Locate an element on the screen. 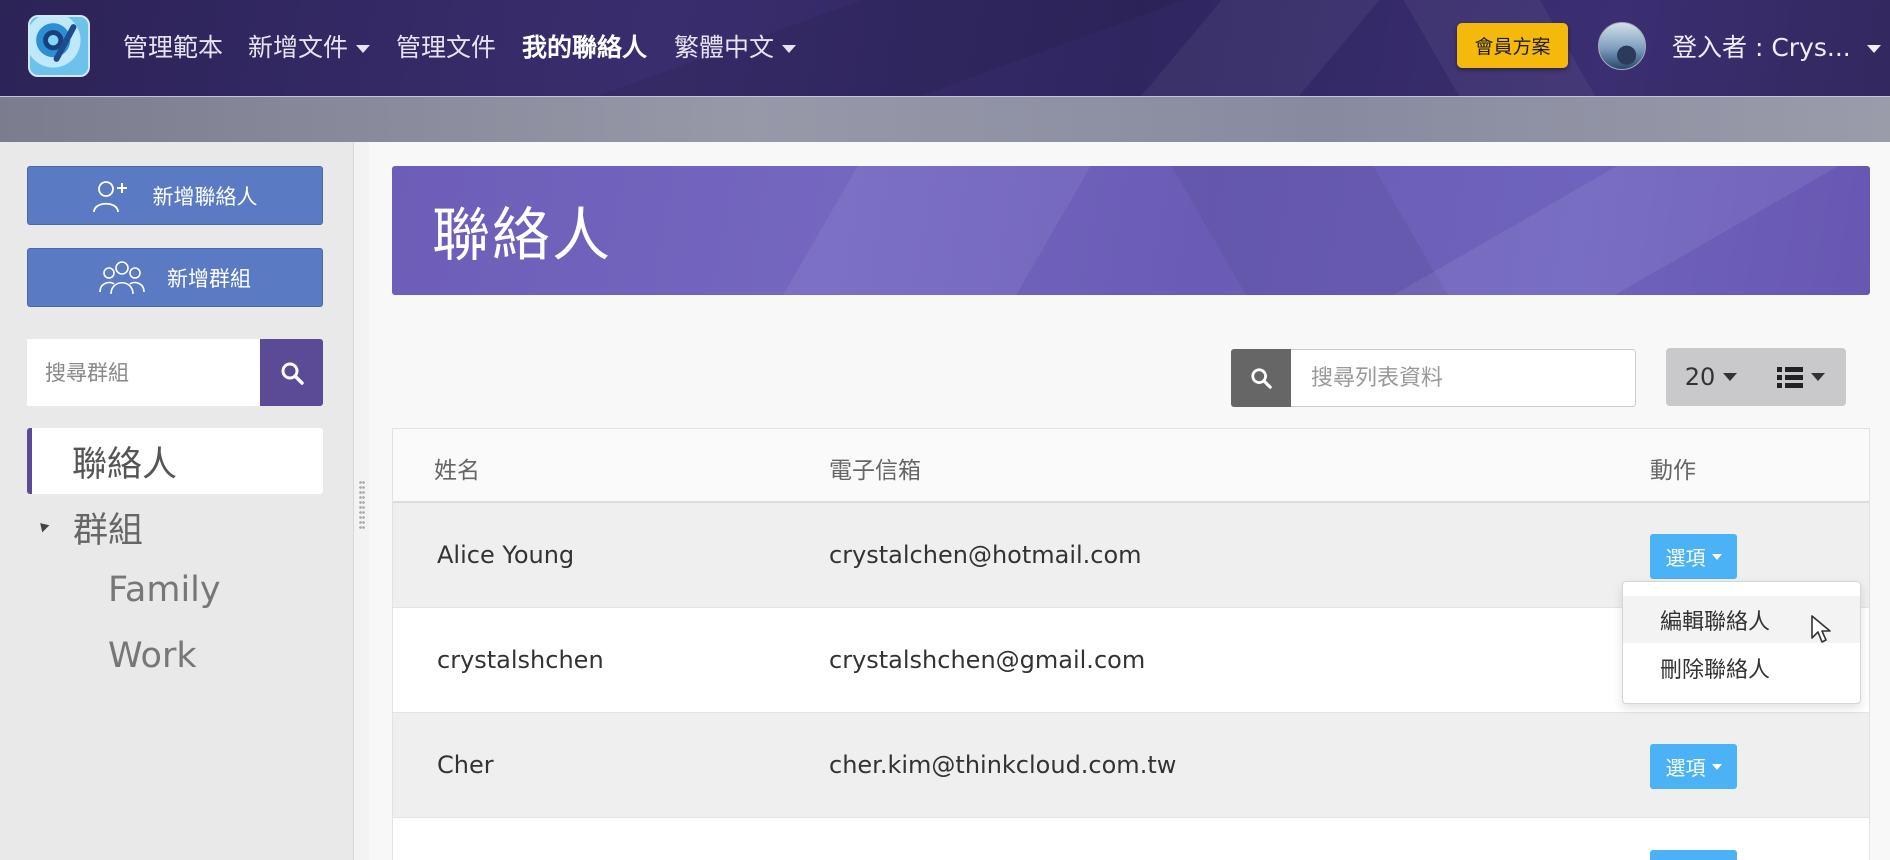 This screenshot has height=860, width=1890. drag-handle-icon is located at coordinates (362, 505).